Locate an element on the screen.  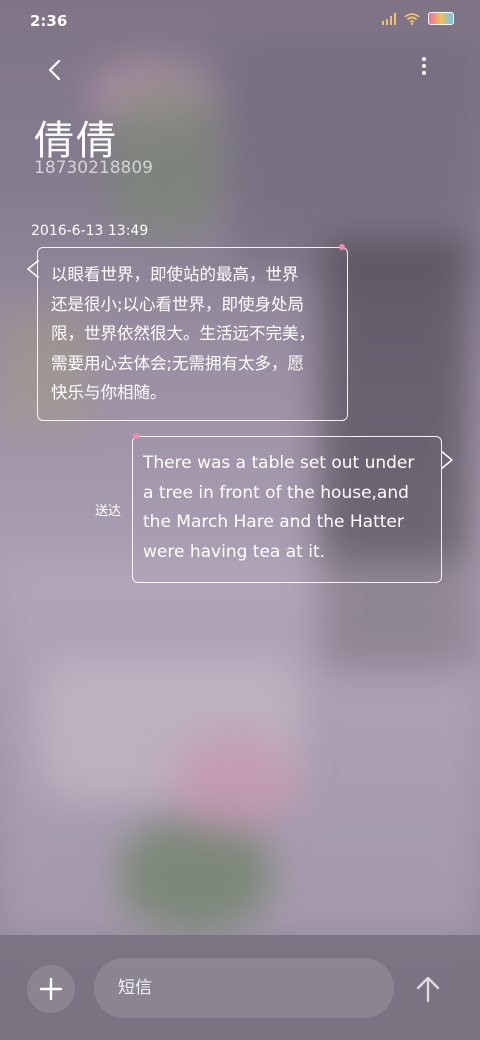
battery-icon is located at coordinates (441, 18).